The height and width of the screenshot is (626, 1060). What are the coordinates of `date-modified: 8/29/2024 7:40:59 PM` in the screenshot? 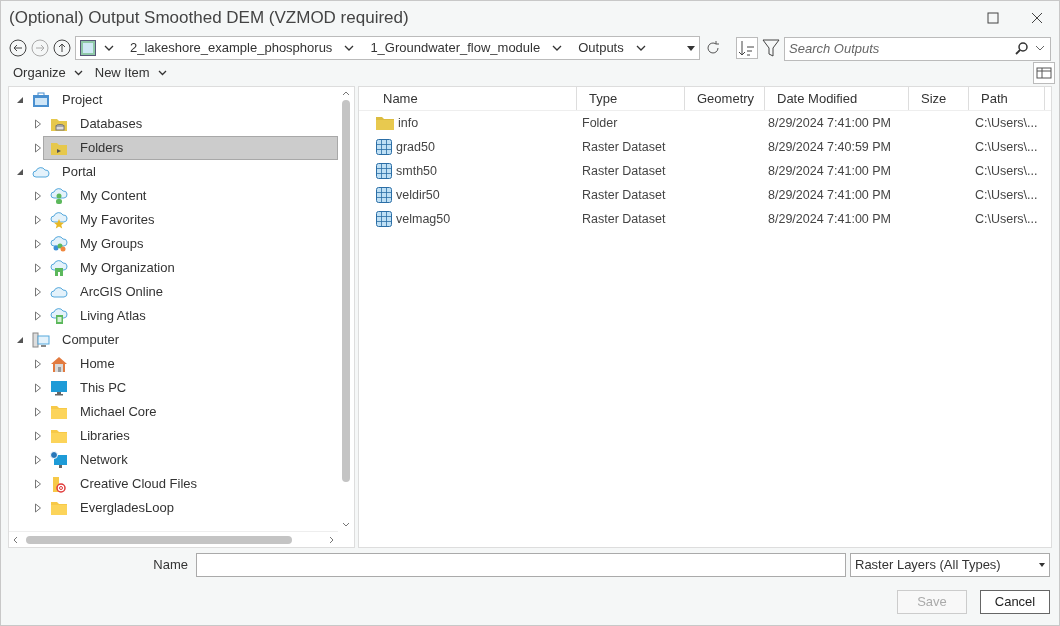 It's located at (829, 146).